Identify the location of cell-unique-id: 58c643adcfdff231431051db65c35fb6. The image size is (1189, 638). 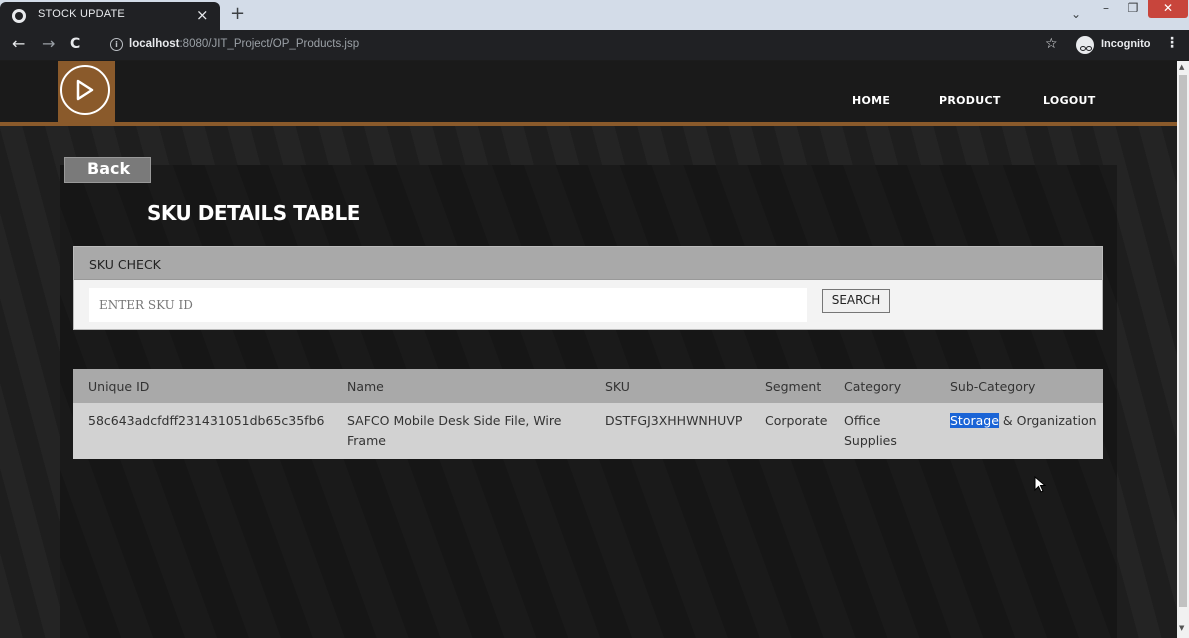
(206, 420).